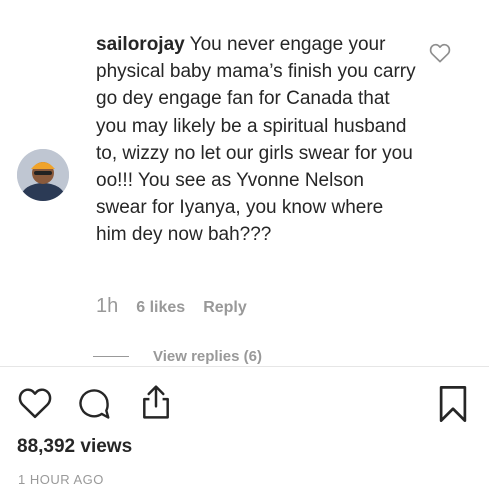 The height and width of the screenshot is (500, 489). What do you see at coordinates (74, 447) in the screenshot?
I see `view-count: 88,392 views` at bounding box center [74, 447].